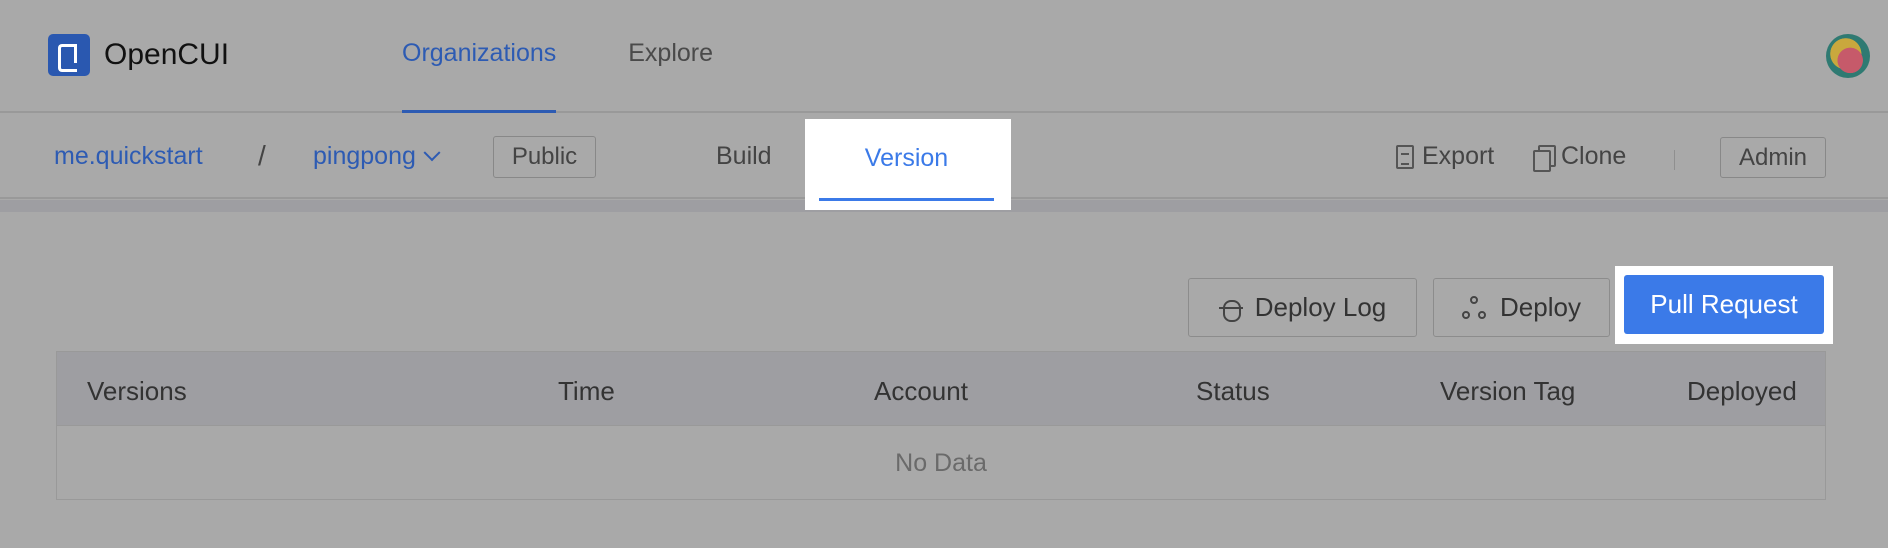  Describe the element at coordinates (137, 391) in the screenshot. I see `column-header-versions: Versions` at that location.